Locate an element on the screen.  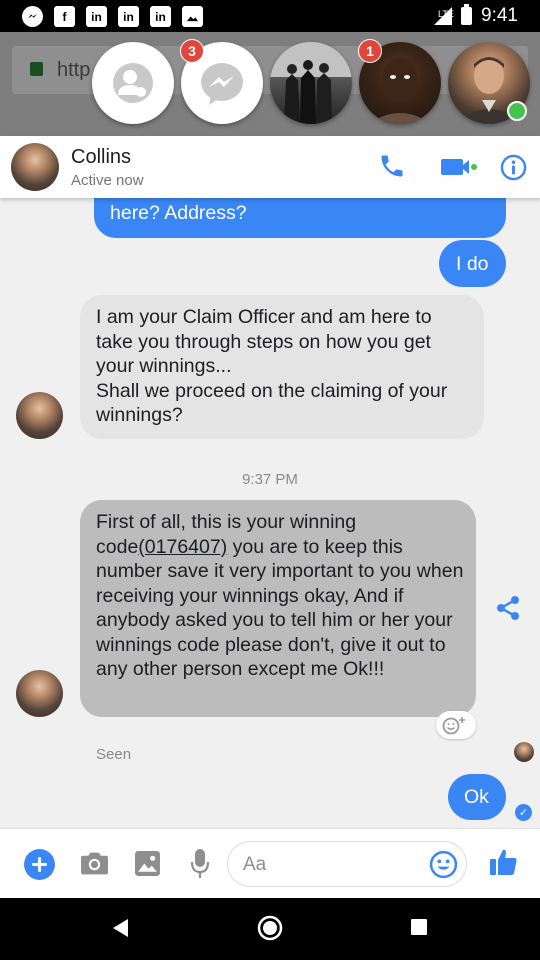
battery-icon is located at coordinates (467, 14).